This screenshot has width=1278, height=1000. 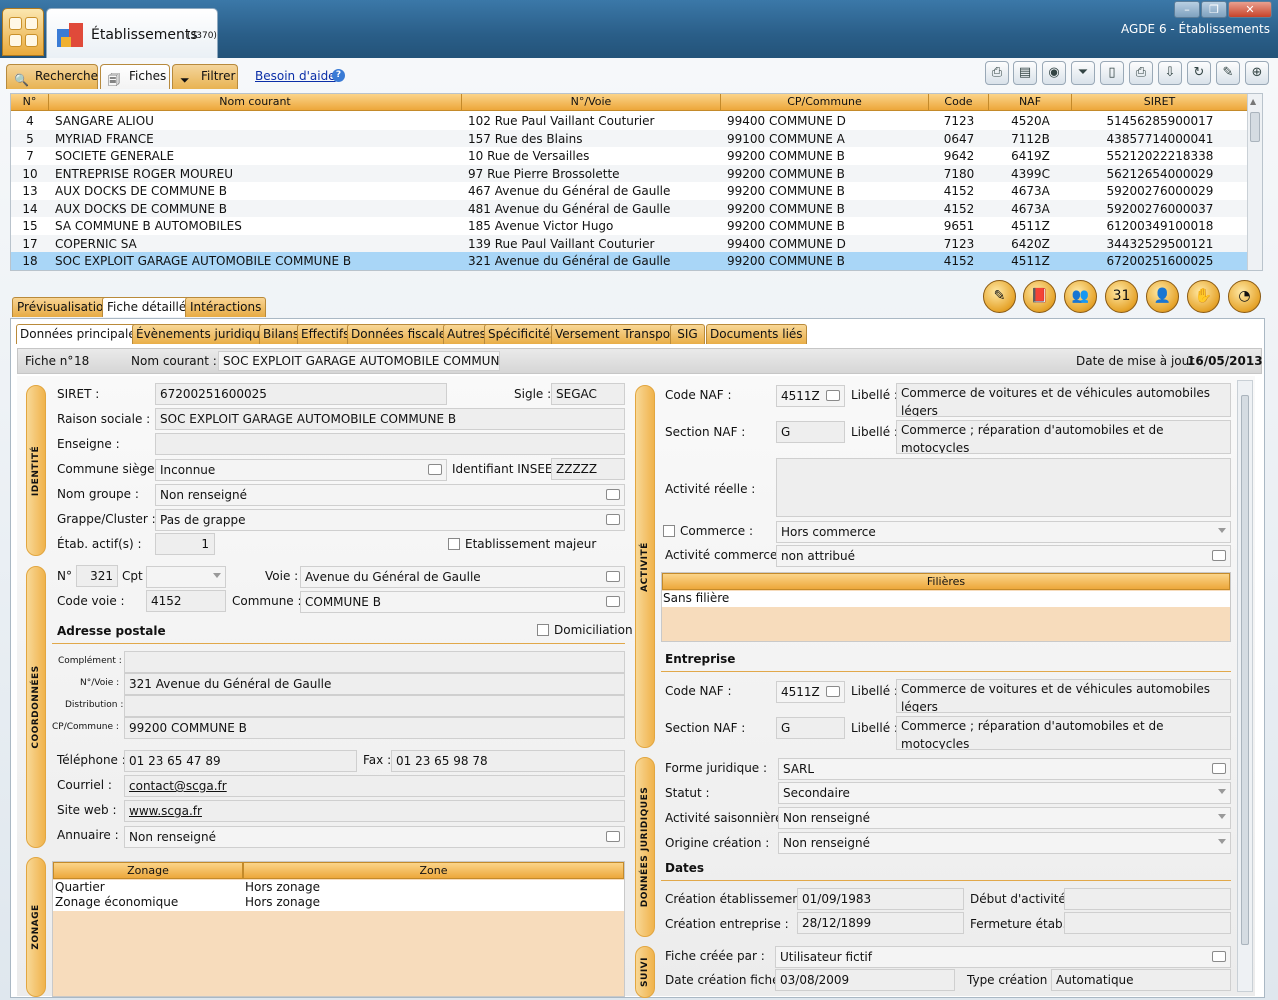 I want to click on courriel-field: contact@scga.fr, so click(x=374, y=786).